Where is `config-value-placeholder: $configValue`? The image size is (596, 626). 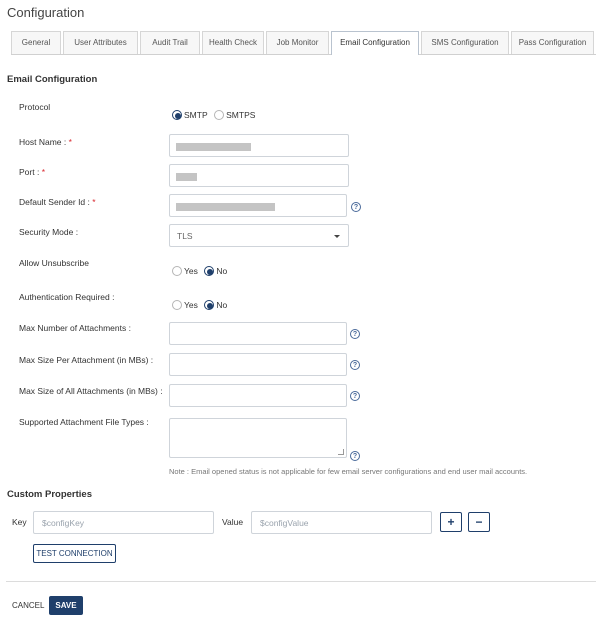
config-value-placeholder: $configValue is located at coordinates (284, 523).